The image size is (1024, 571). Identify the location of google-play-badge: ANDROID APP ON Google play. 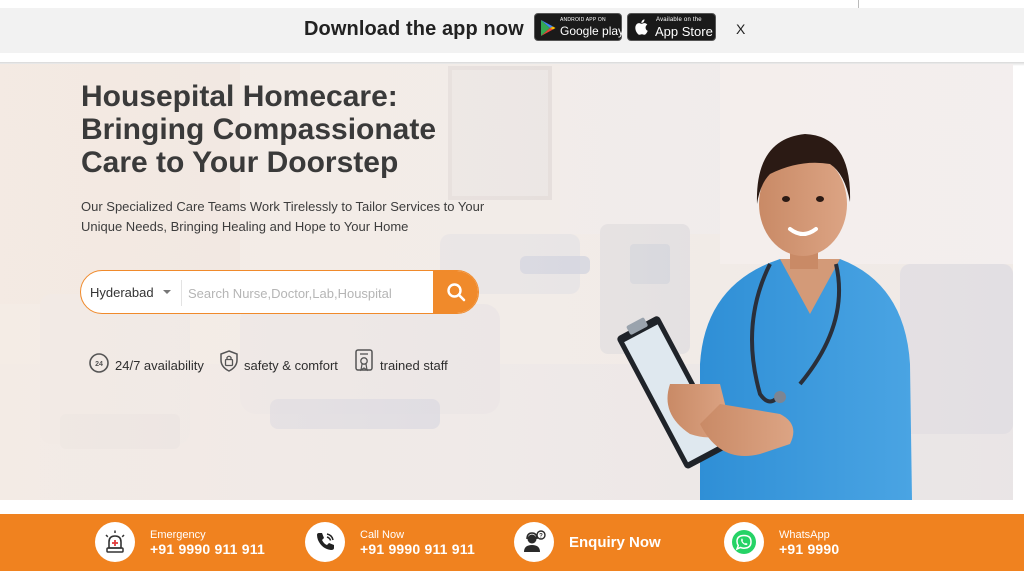
(579, 27).